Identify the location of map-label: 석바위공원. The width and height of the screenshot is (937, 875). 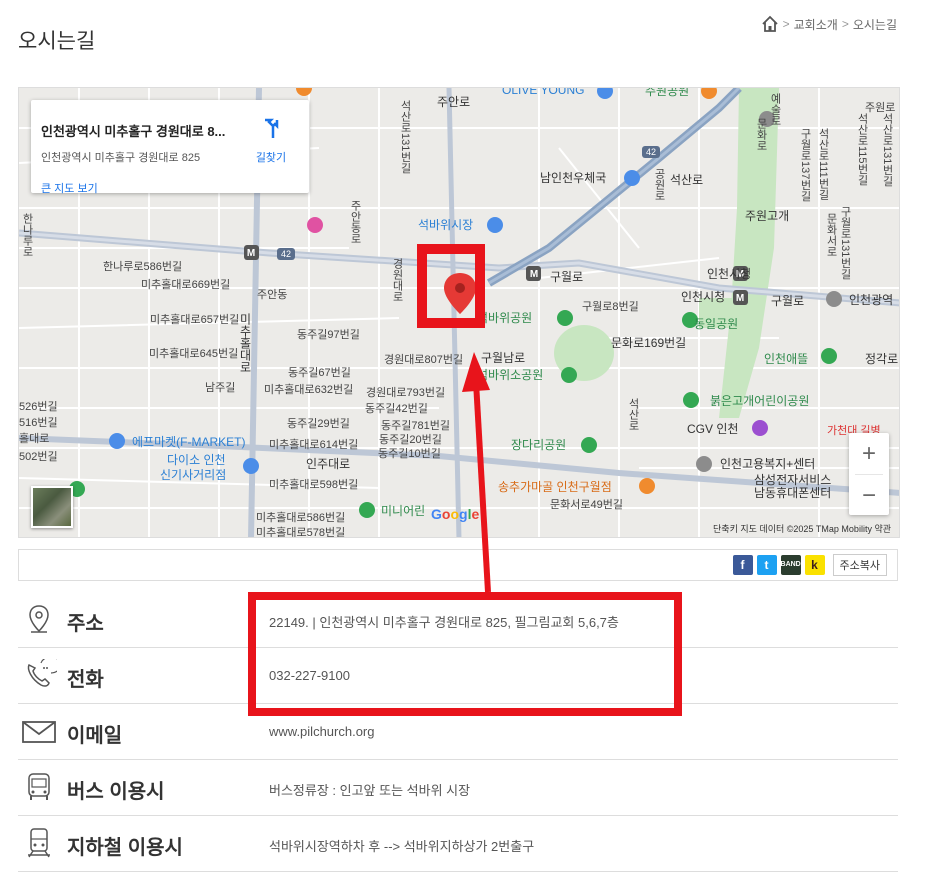
(505, 318).